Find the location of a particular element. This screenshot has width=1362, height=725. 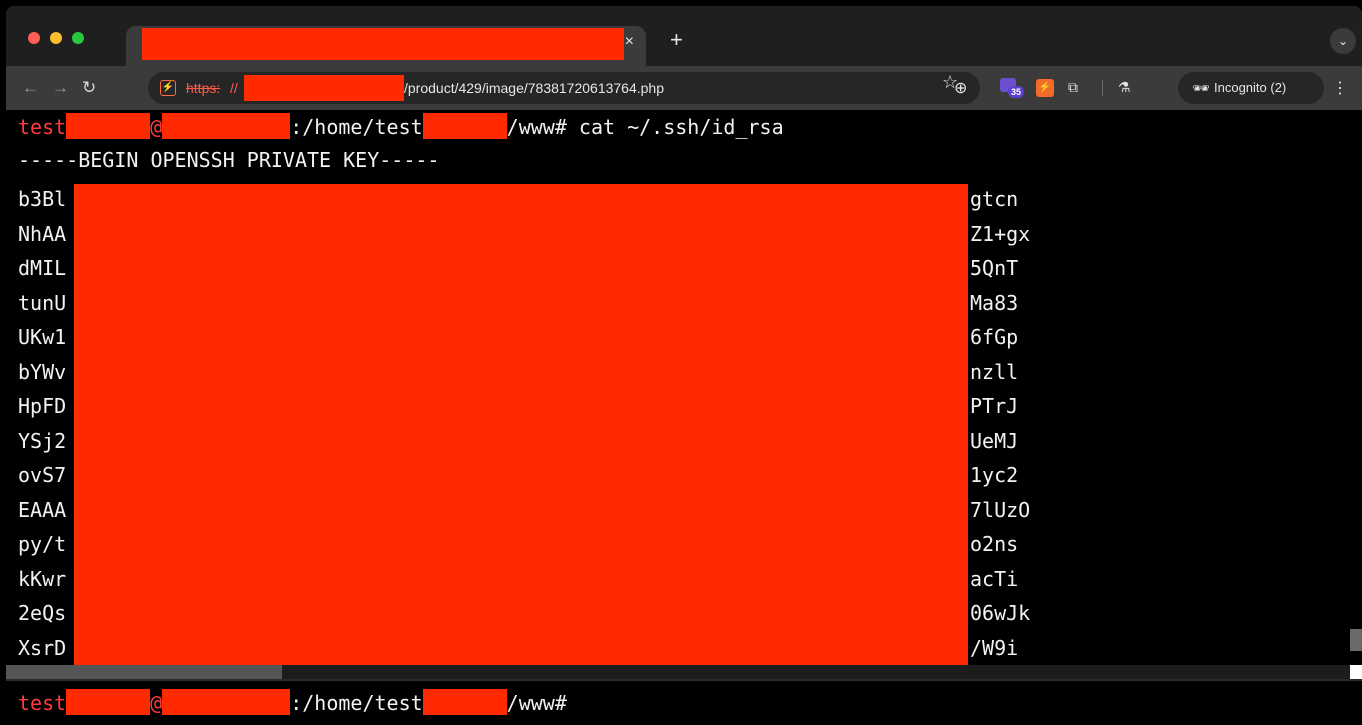

minimize-window-button is located at coordinates (56, 38).